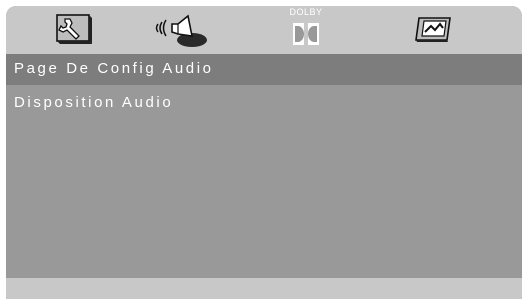 The width and height of the screenshot is (528, 304). I want to click on page-header: Page De Config Audio, so click(264, 69).